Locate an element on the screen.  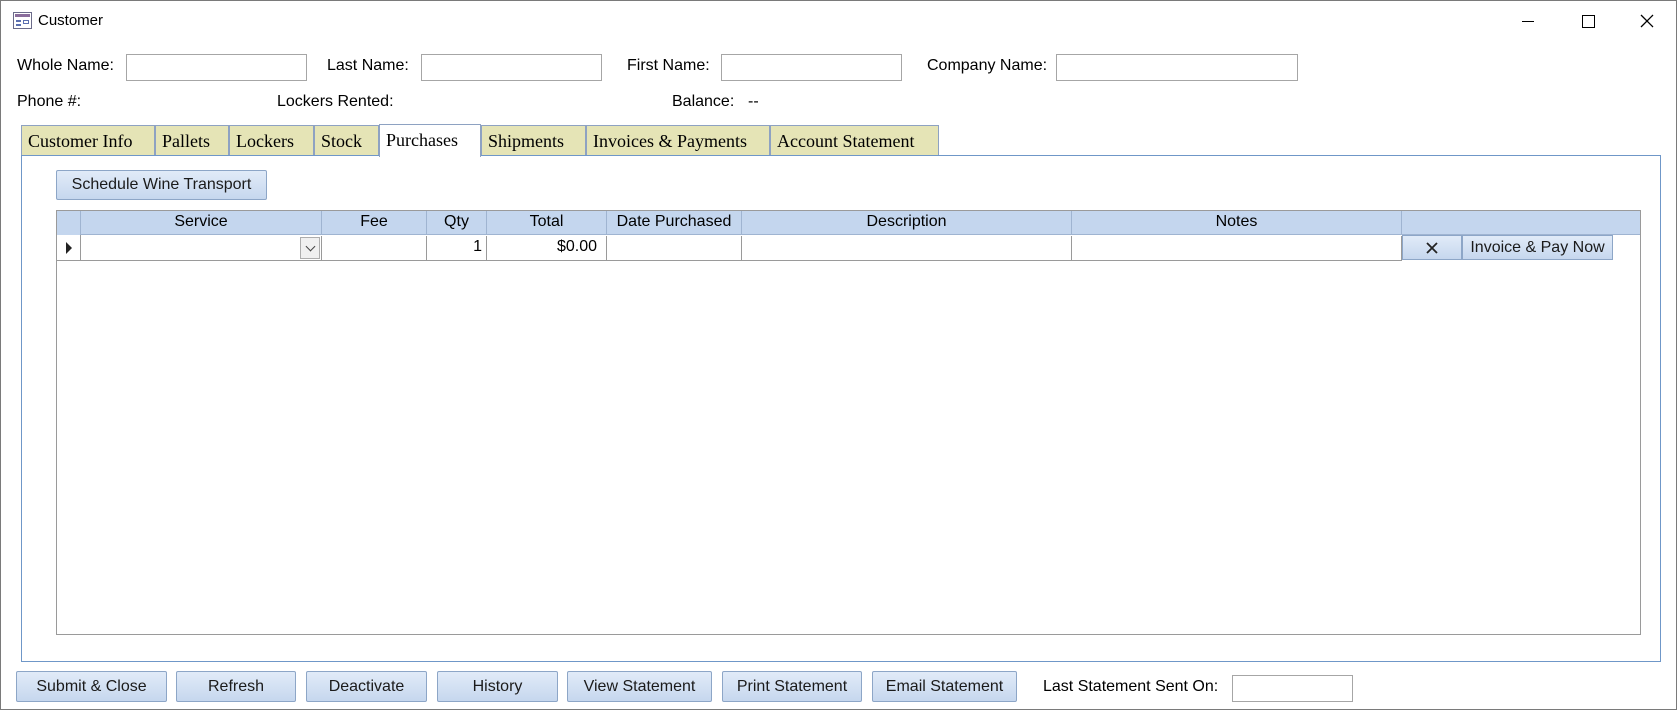
fee-cell is located at coordinates (374, 248).